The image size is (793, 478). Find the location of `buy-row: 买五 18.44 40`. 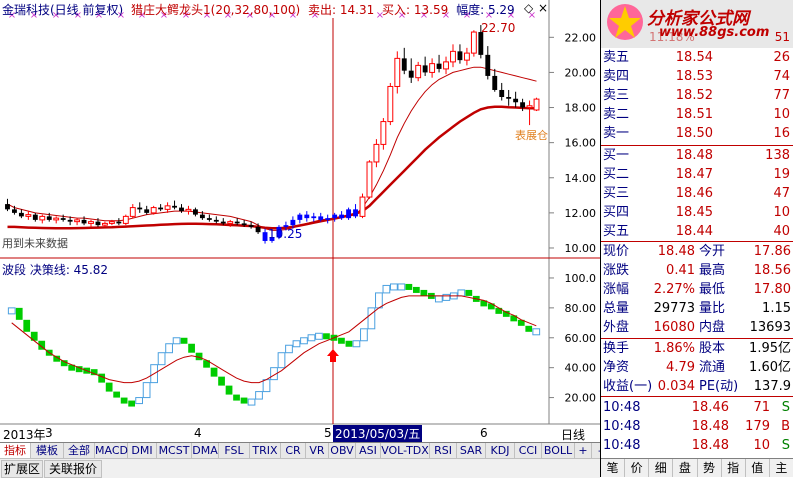

buy-row: 买五 18.44 40 is located at coordinates (697, 231).